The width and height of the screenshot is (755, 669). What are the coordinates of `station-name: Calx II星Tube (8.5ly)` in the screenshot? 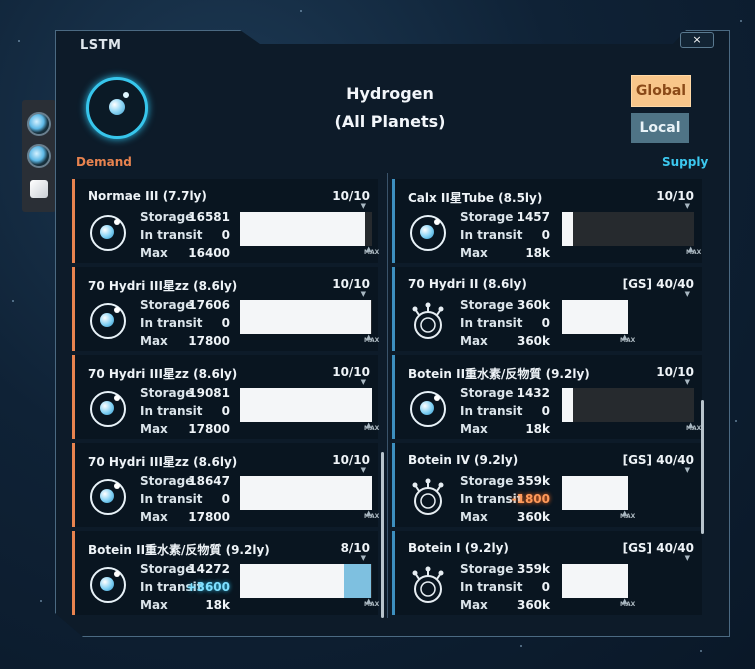 It's located at (475, 198).